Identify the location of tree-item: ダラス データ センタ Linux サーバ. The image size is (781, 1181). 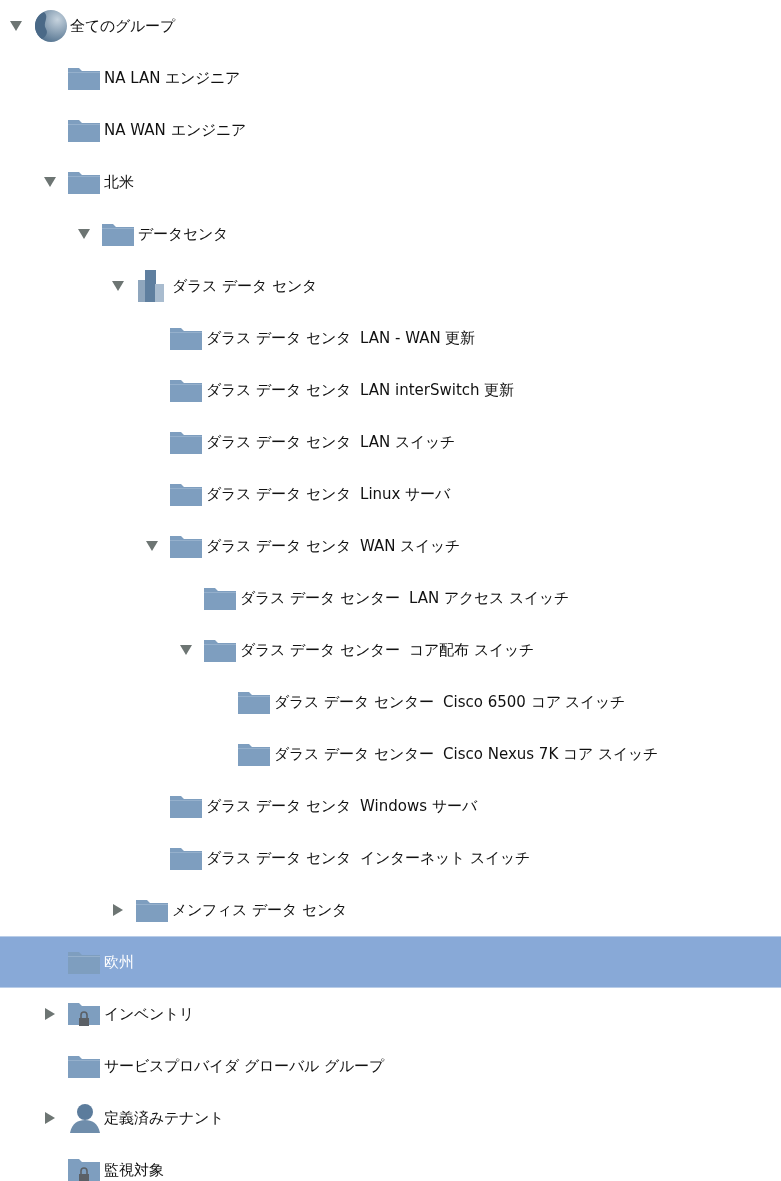
(390, 494).